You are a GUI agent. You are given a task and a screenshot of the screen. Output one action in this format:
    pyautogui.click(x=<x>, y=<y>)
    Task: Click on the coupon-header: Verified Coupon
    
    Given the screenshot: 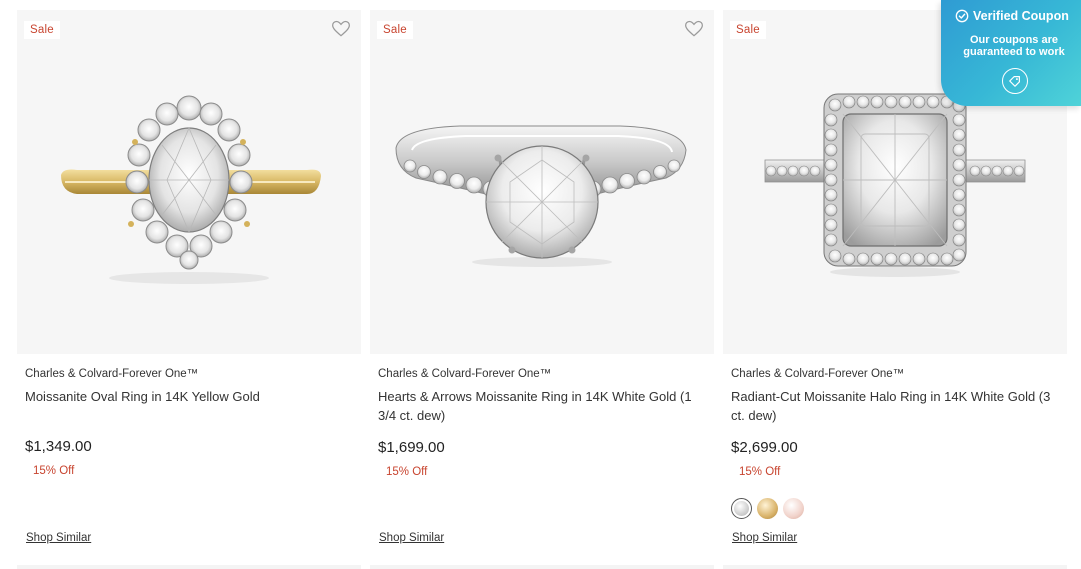 What is the action you would take?
    pyautogui.click(x=1012, y=16)
    